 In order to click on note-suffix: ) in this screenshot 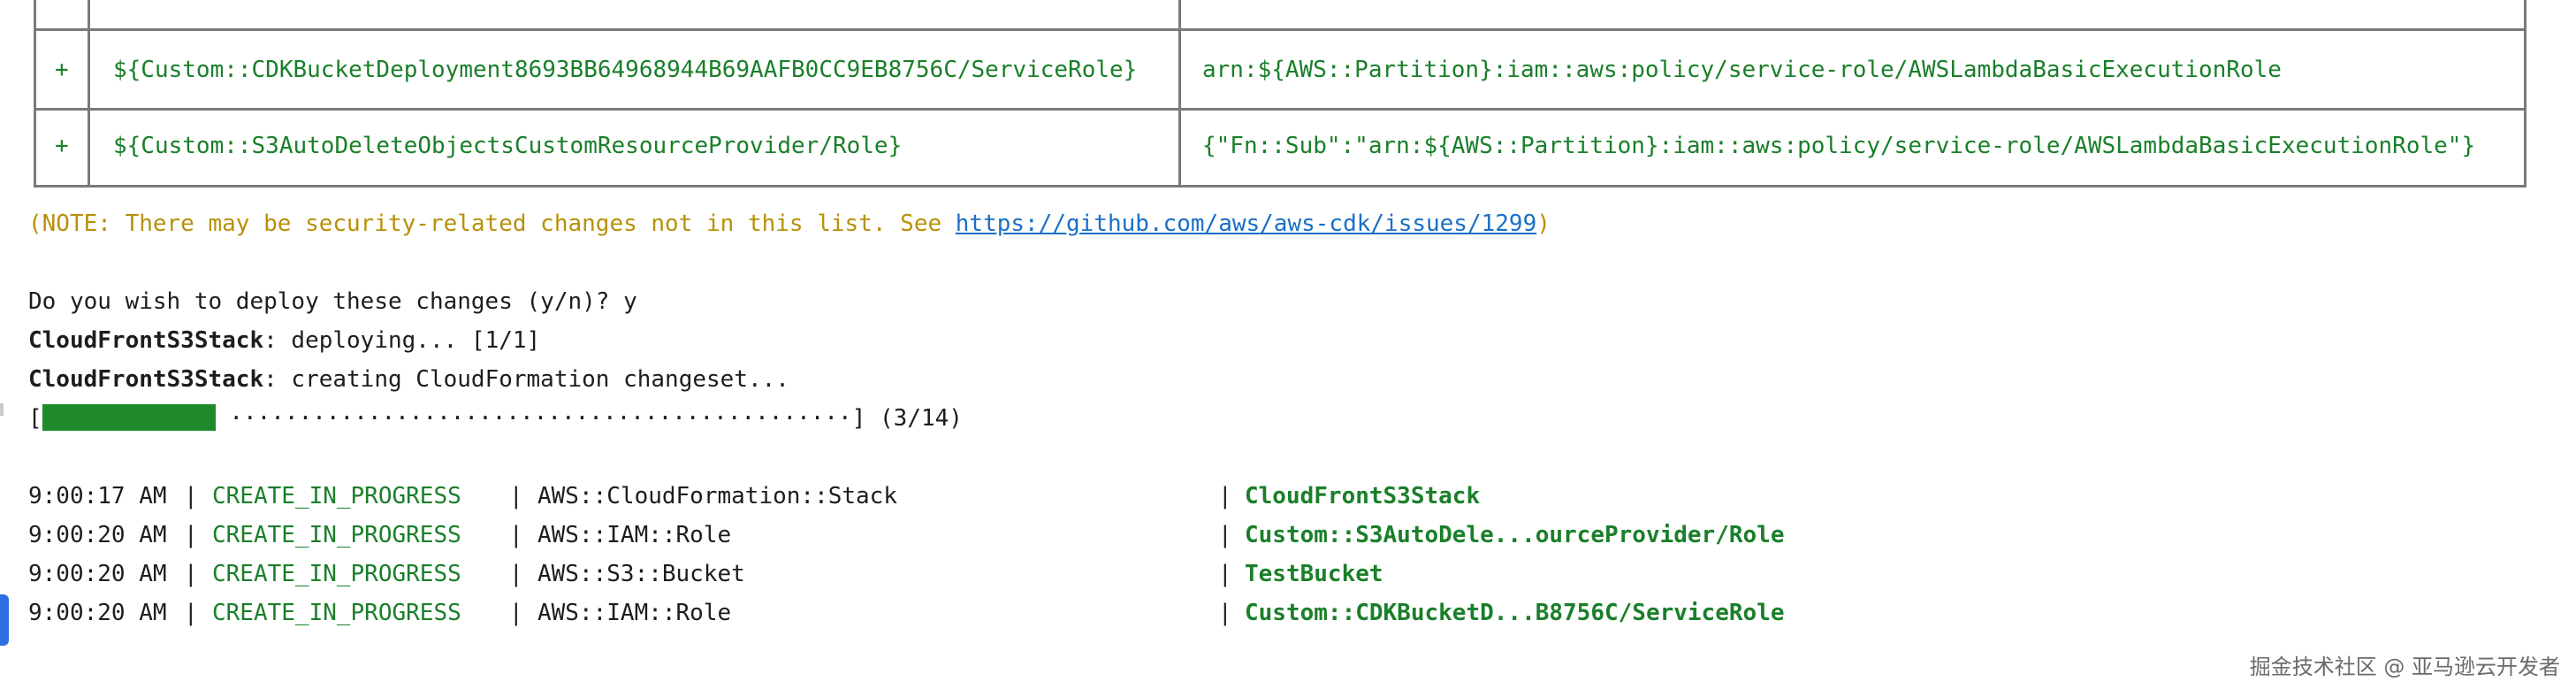, I will do `click(1543, 224)`.